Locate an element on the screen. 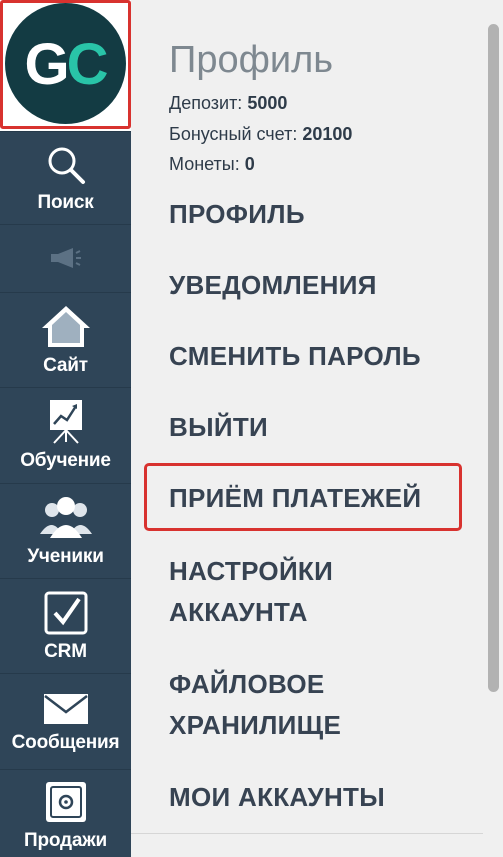 This screenshot has width=503, height=857. checkbox-icon is located at coordinates (66, 614).